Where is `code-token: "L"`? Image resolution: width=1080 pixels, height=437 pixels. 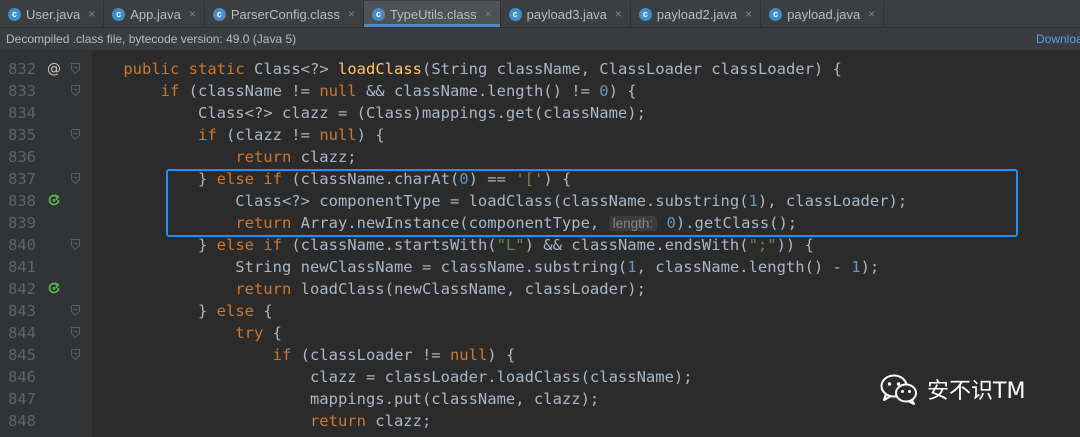 code-token: "L" is located at coordinates (510, 245).